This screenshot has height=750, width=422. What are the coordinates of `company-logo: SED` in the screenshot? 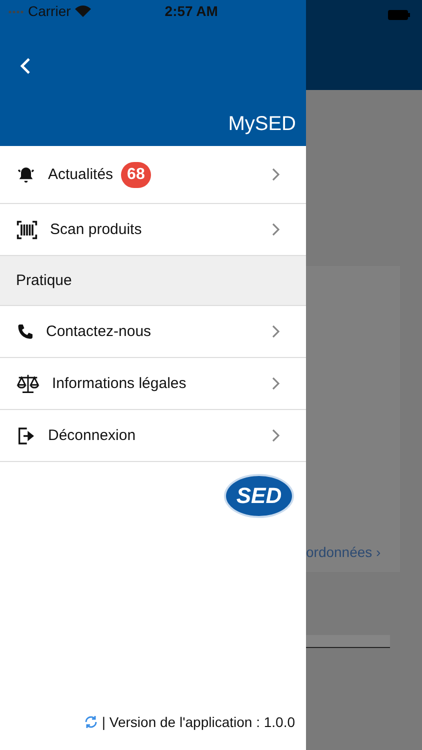 It's located at (259, 496).